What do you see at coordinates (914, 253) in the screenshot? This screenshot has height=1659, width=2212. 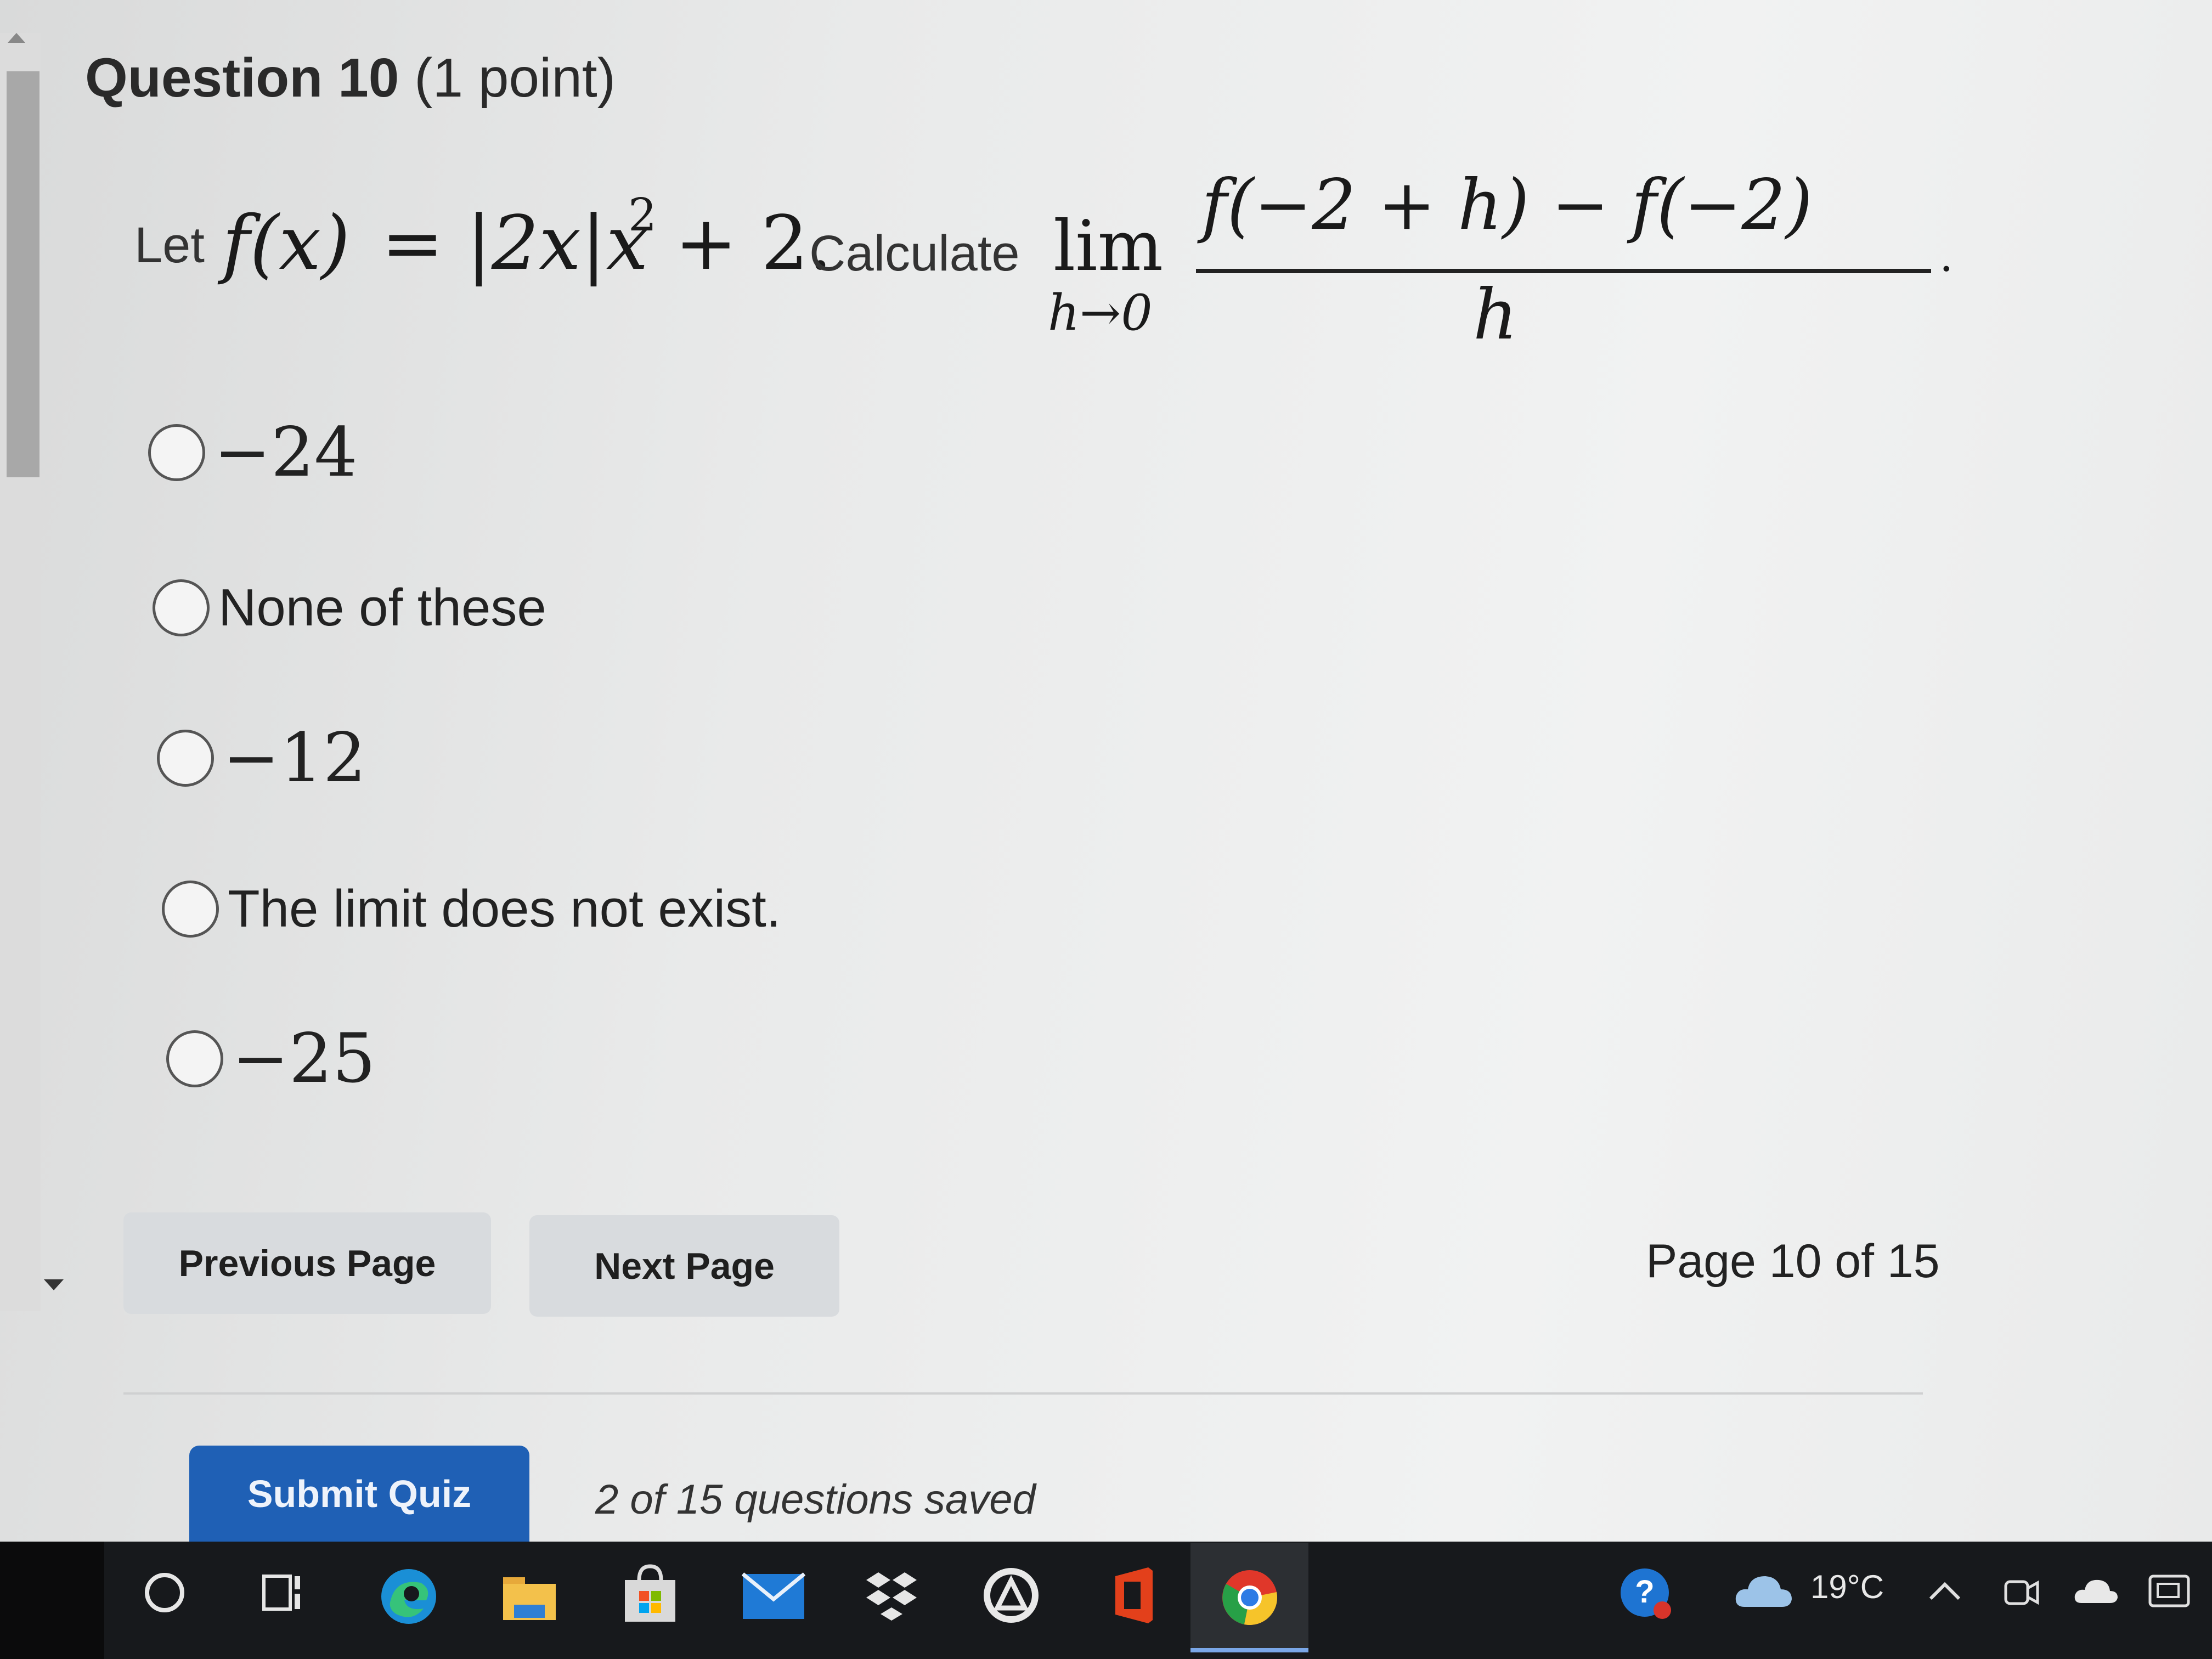 I see `prompt-calculate-word: Calculate` at bounding box center [914, 253].